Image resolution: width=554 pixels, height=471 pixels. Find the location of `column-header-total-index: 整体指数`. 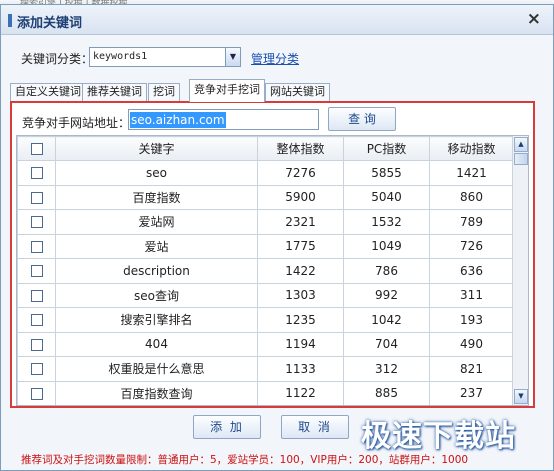

column-header-total-index: 整体指数 is located at coordinates (300, 148).